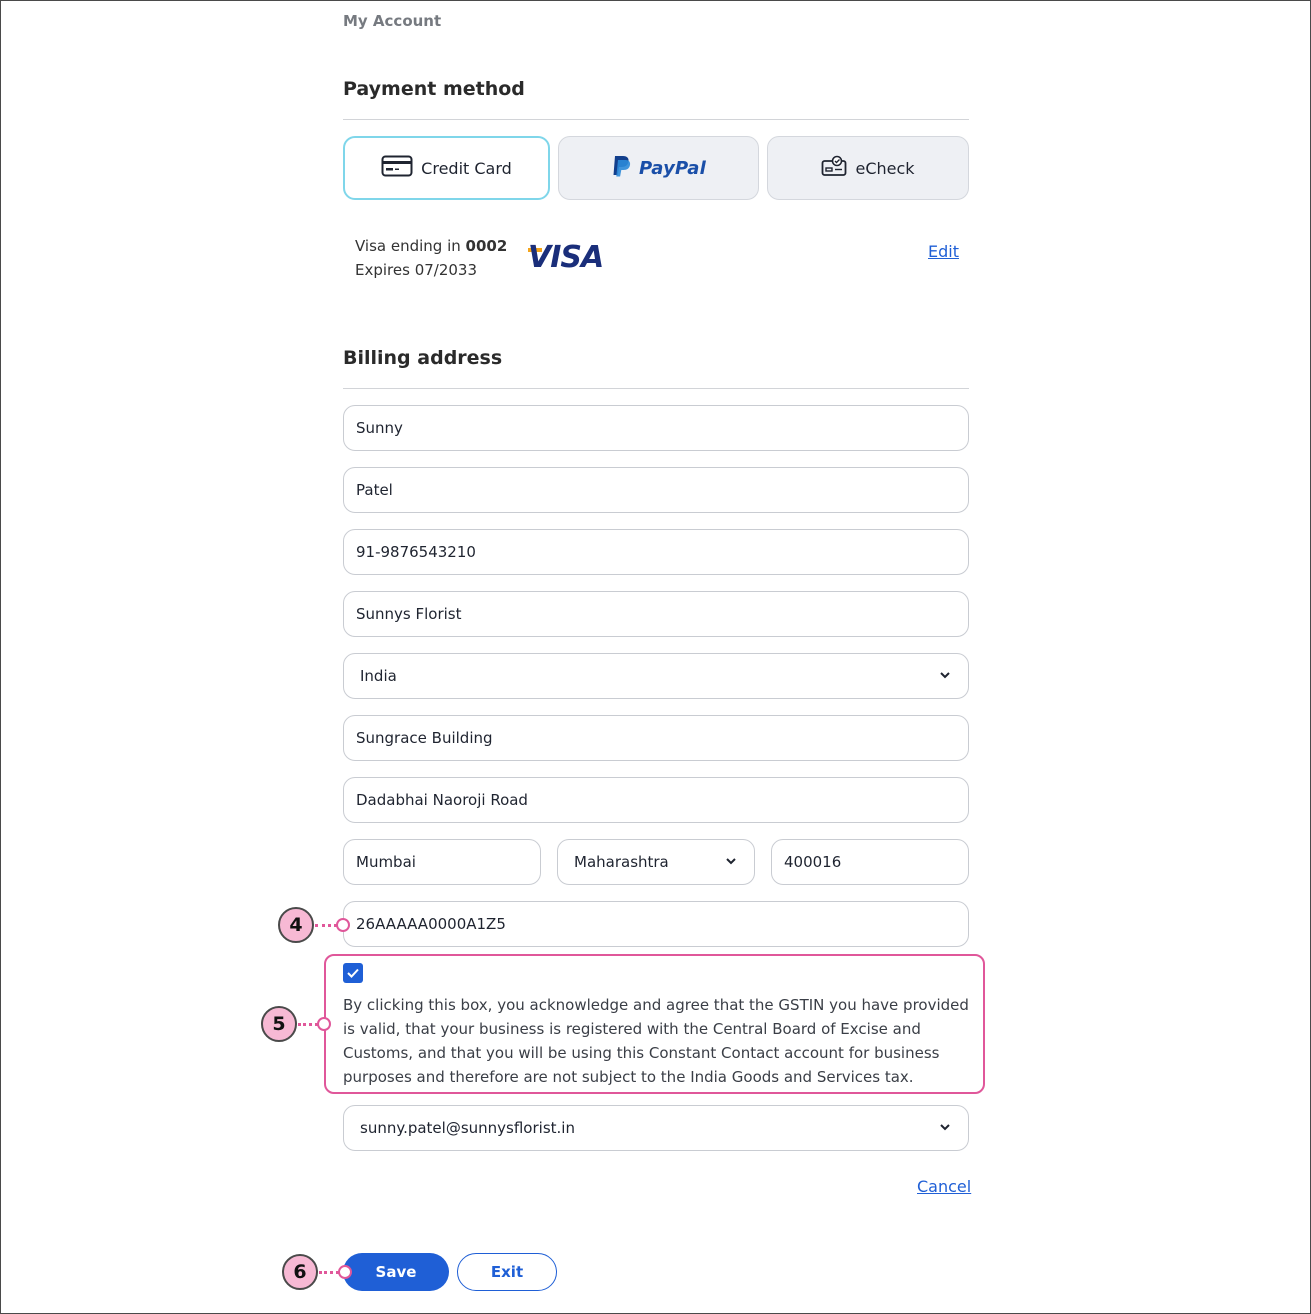 This screenshot has height=1314, width=1311. I want to click on state-select: Maharashtra, so click(656, 862).